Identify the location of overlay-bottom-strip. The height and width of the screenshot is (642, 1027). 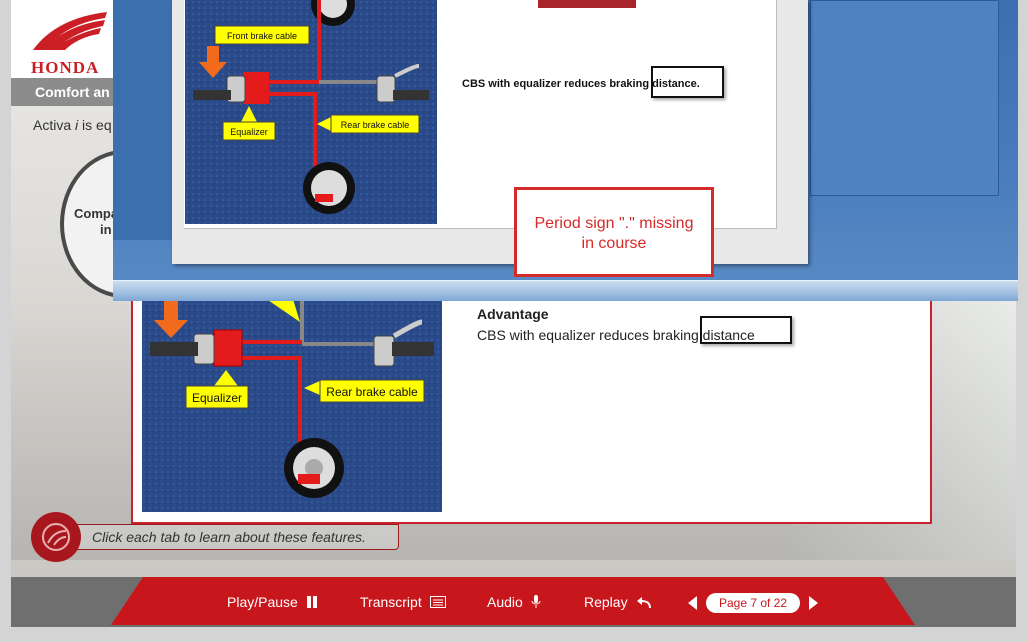
(565, 290).